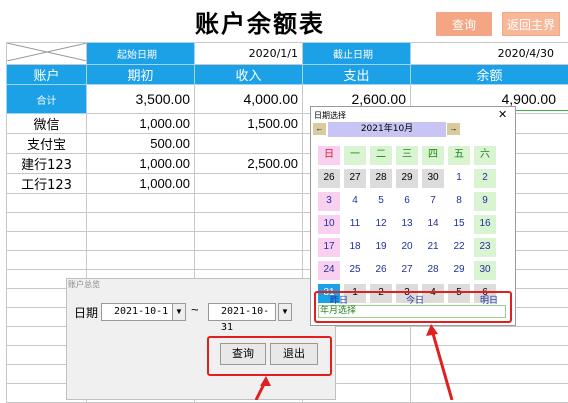 The width and height of the screenshot is (568, 403). Describe the element at coordinates (47, 99) in the screenshot. I see `total-label: 合计` at that location.